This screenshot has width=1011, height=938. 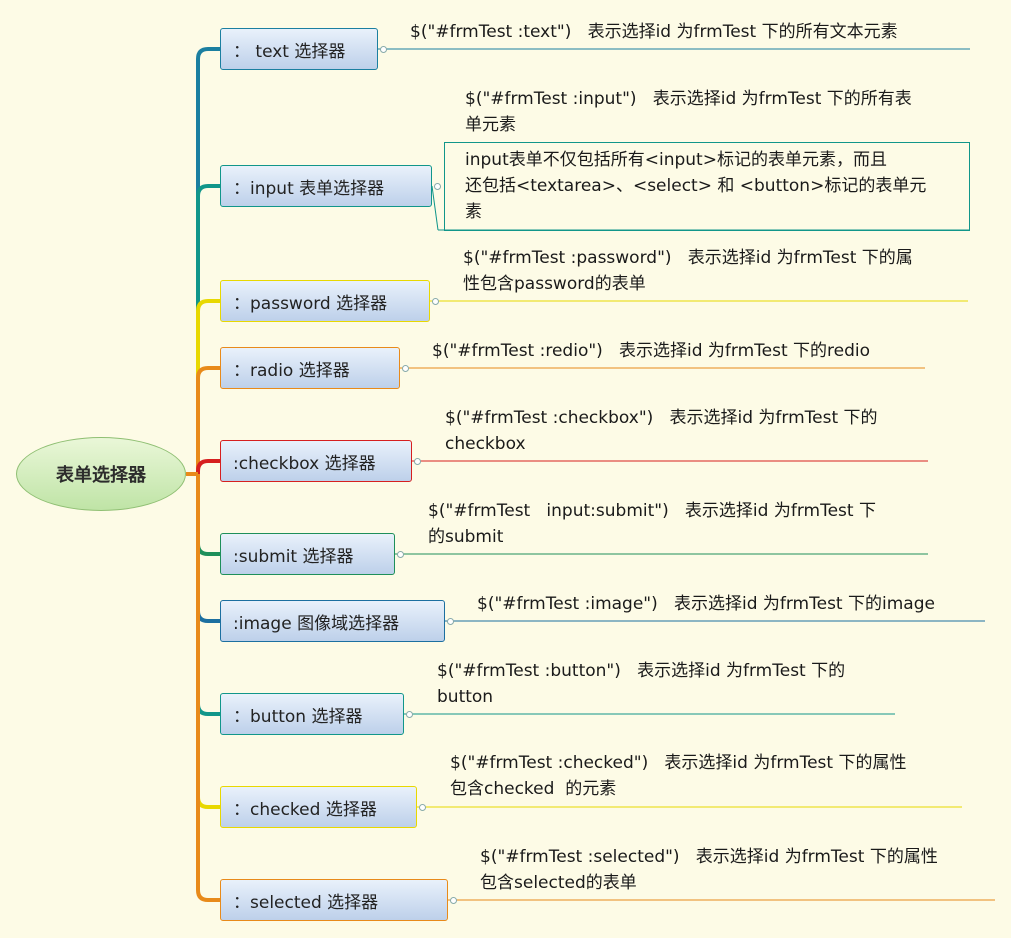 I want to click on node-image-selector: :image 图像域选择器, so click(x=332, y=621).